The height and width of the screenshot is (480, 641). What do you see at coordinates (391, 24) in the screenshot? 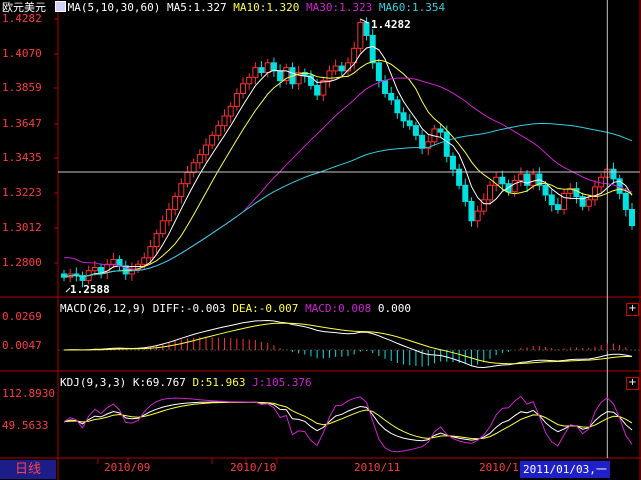
I see `high-annotation: 1.4282` at bounding box center [391, 24].